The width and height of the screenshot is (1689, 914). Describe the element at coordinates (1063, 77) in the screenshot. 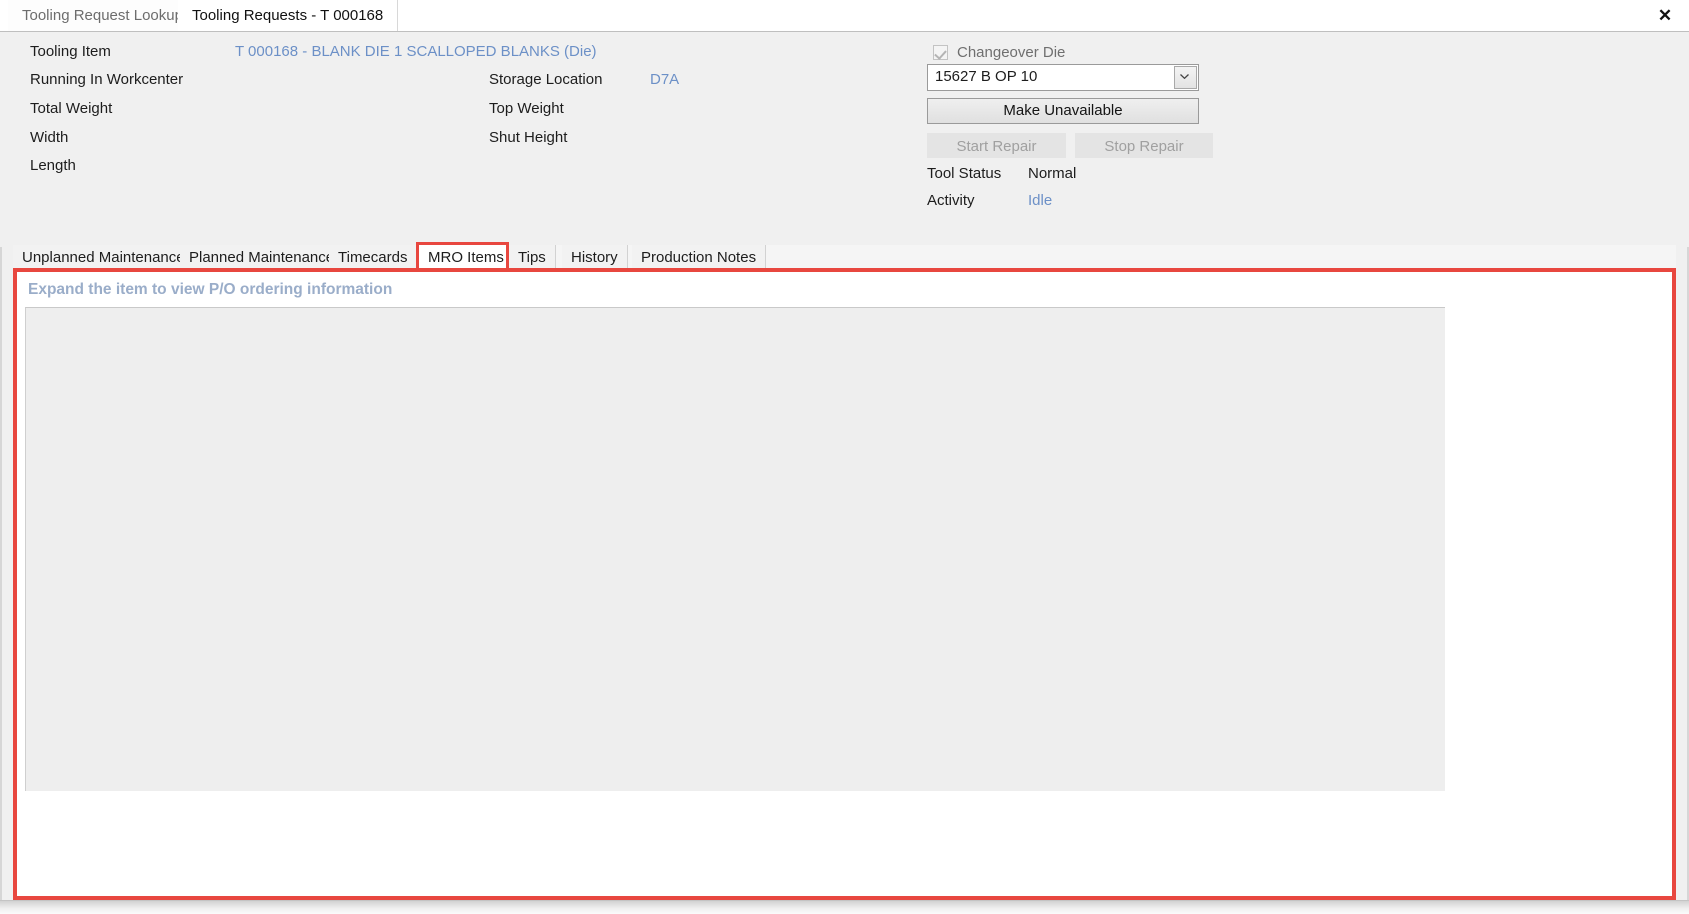

I see `operation-dropdown: 15627 B OP 10` at that location.